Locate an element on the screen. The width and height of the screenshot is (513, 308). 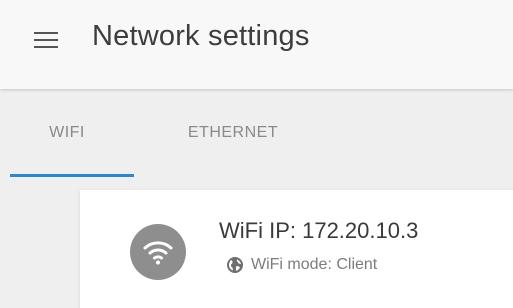
wifi-mode-text: WiFi mode: Client is located at coordinates (314, 264).